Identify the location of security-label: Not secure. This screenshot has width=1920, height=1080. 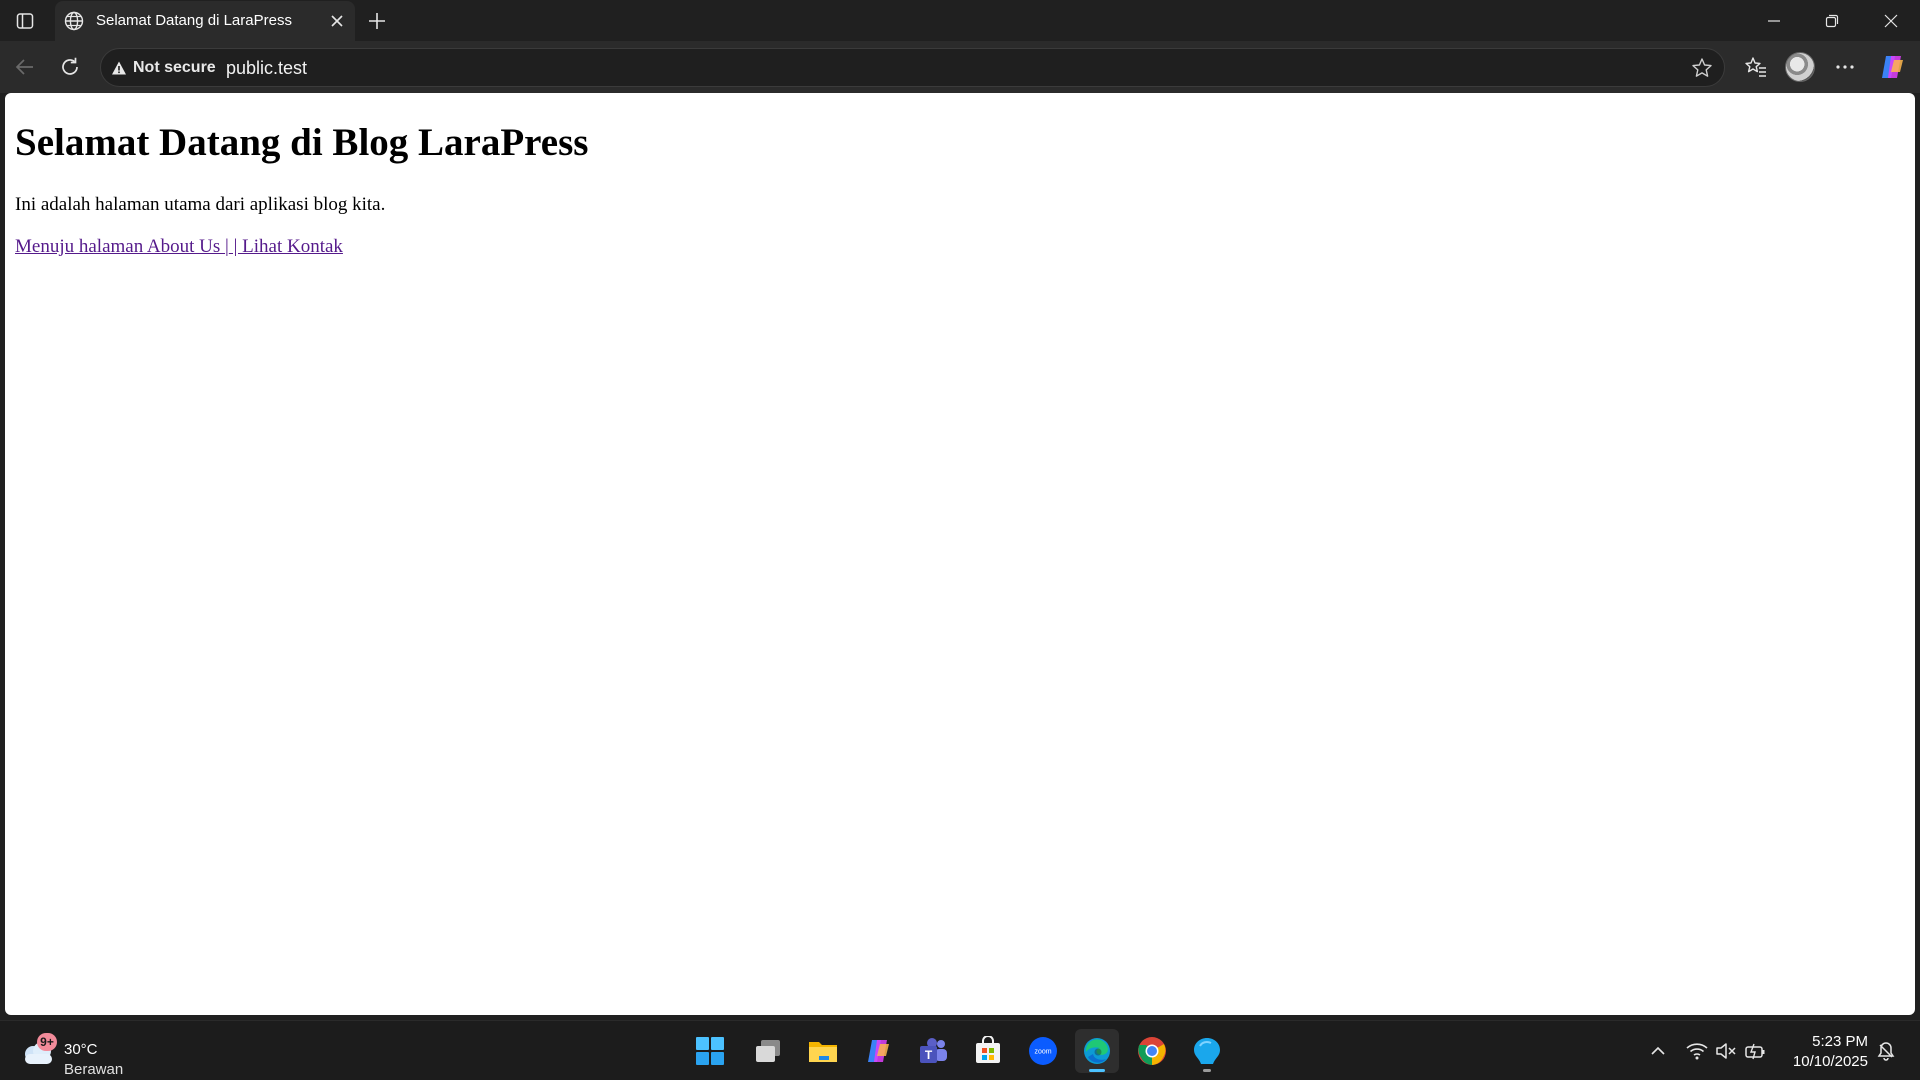
(174, 67).